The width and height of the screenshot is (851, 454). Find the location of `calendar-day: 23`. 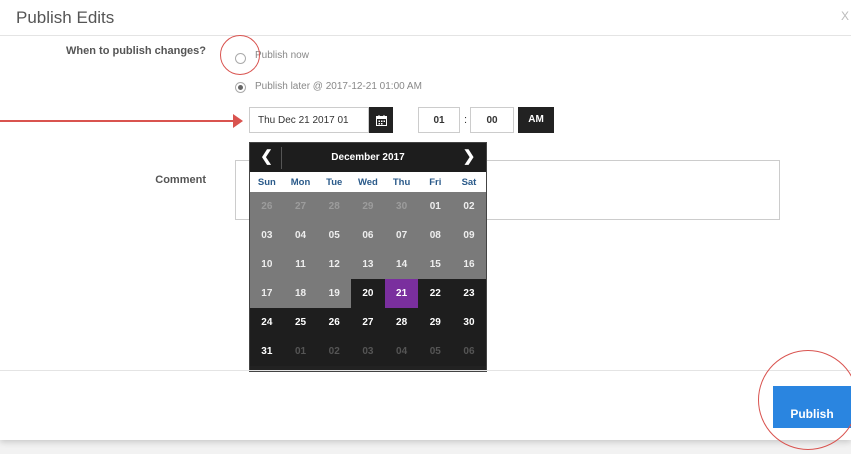

calendar-day: 23 is located at coordinates (469, 293).